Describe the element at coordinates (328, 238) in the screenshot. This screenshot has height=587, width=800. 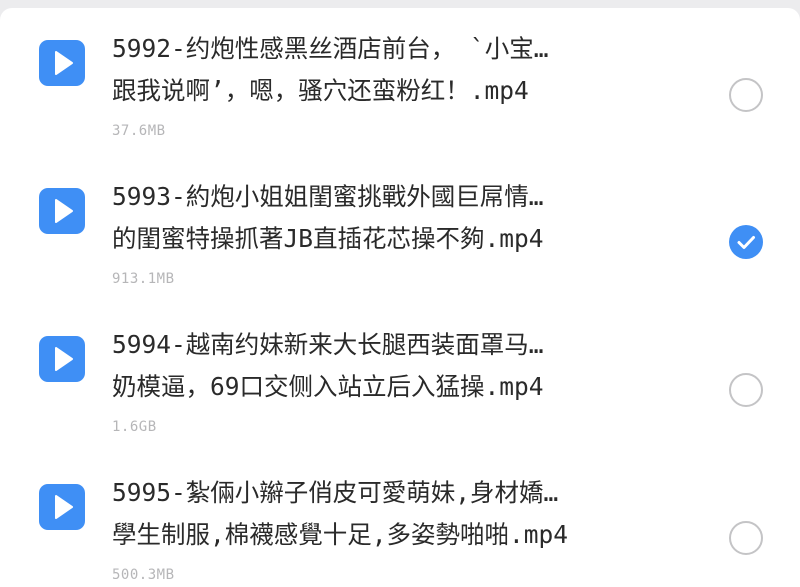
I see `file-name-line-2: 的閨蜜特操抓著JB直插花芯操不夠.mp4` at that location.